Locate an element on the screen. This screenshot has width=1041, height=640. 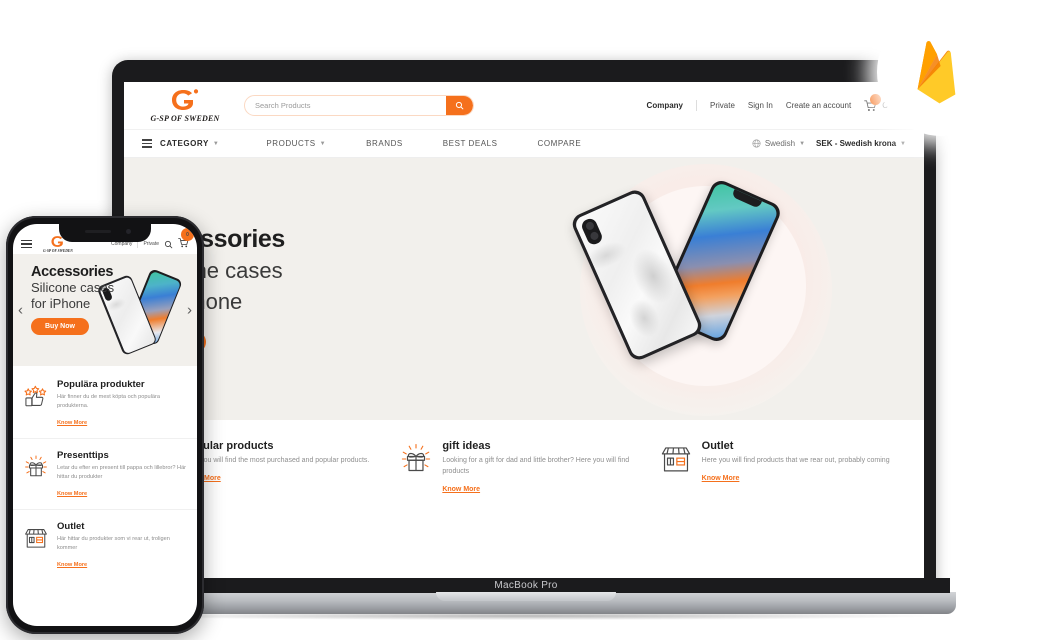
laptop-bottom-bezel: MacBook Pro is located at coordinates (526, 585).